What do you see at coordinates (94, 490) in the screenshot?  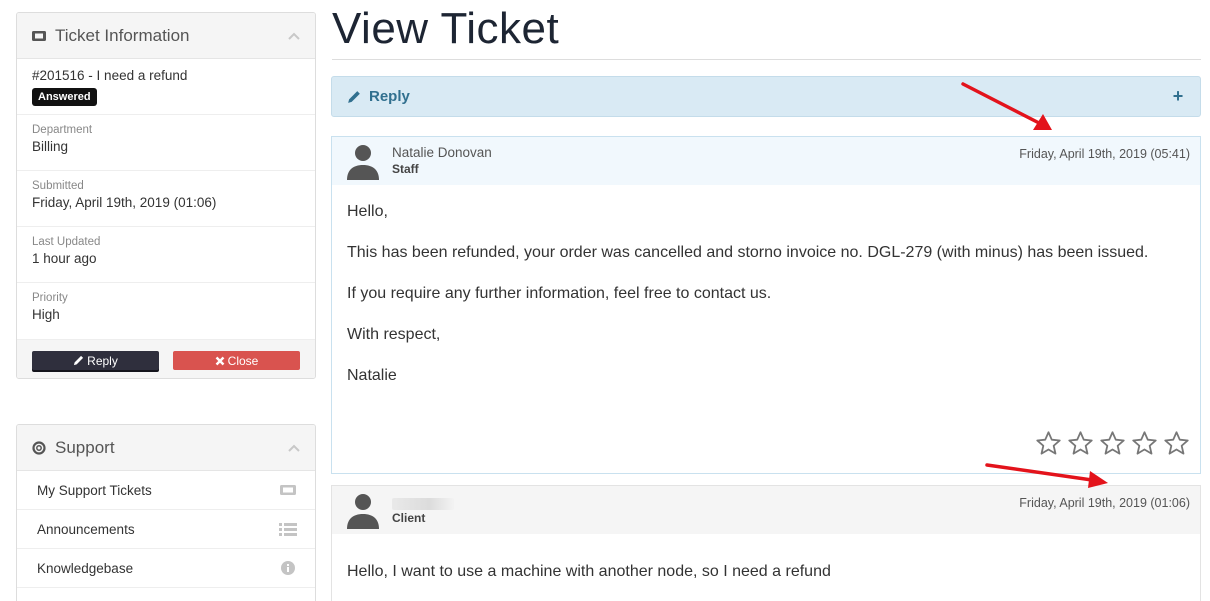 I see `support-item-label: My Support Tickets` at bounding box center [94, 490].